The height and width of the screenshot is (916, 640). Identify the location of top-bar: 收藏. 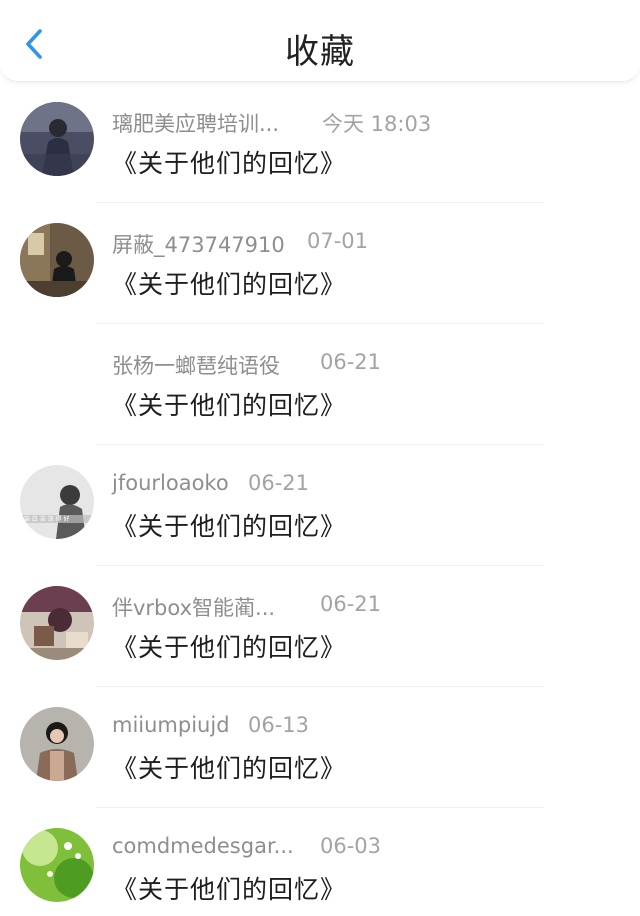
(320, 41).